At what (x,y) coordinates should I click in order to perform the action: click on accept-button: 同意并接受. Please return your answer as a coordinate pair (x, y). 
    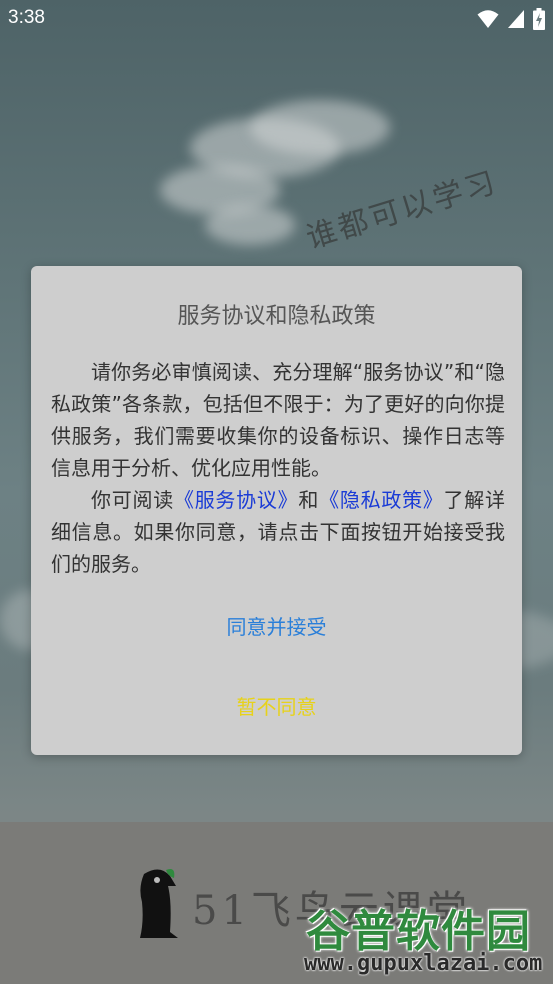
    Looking at the image, I should click on (276, 625).